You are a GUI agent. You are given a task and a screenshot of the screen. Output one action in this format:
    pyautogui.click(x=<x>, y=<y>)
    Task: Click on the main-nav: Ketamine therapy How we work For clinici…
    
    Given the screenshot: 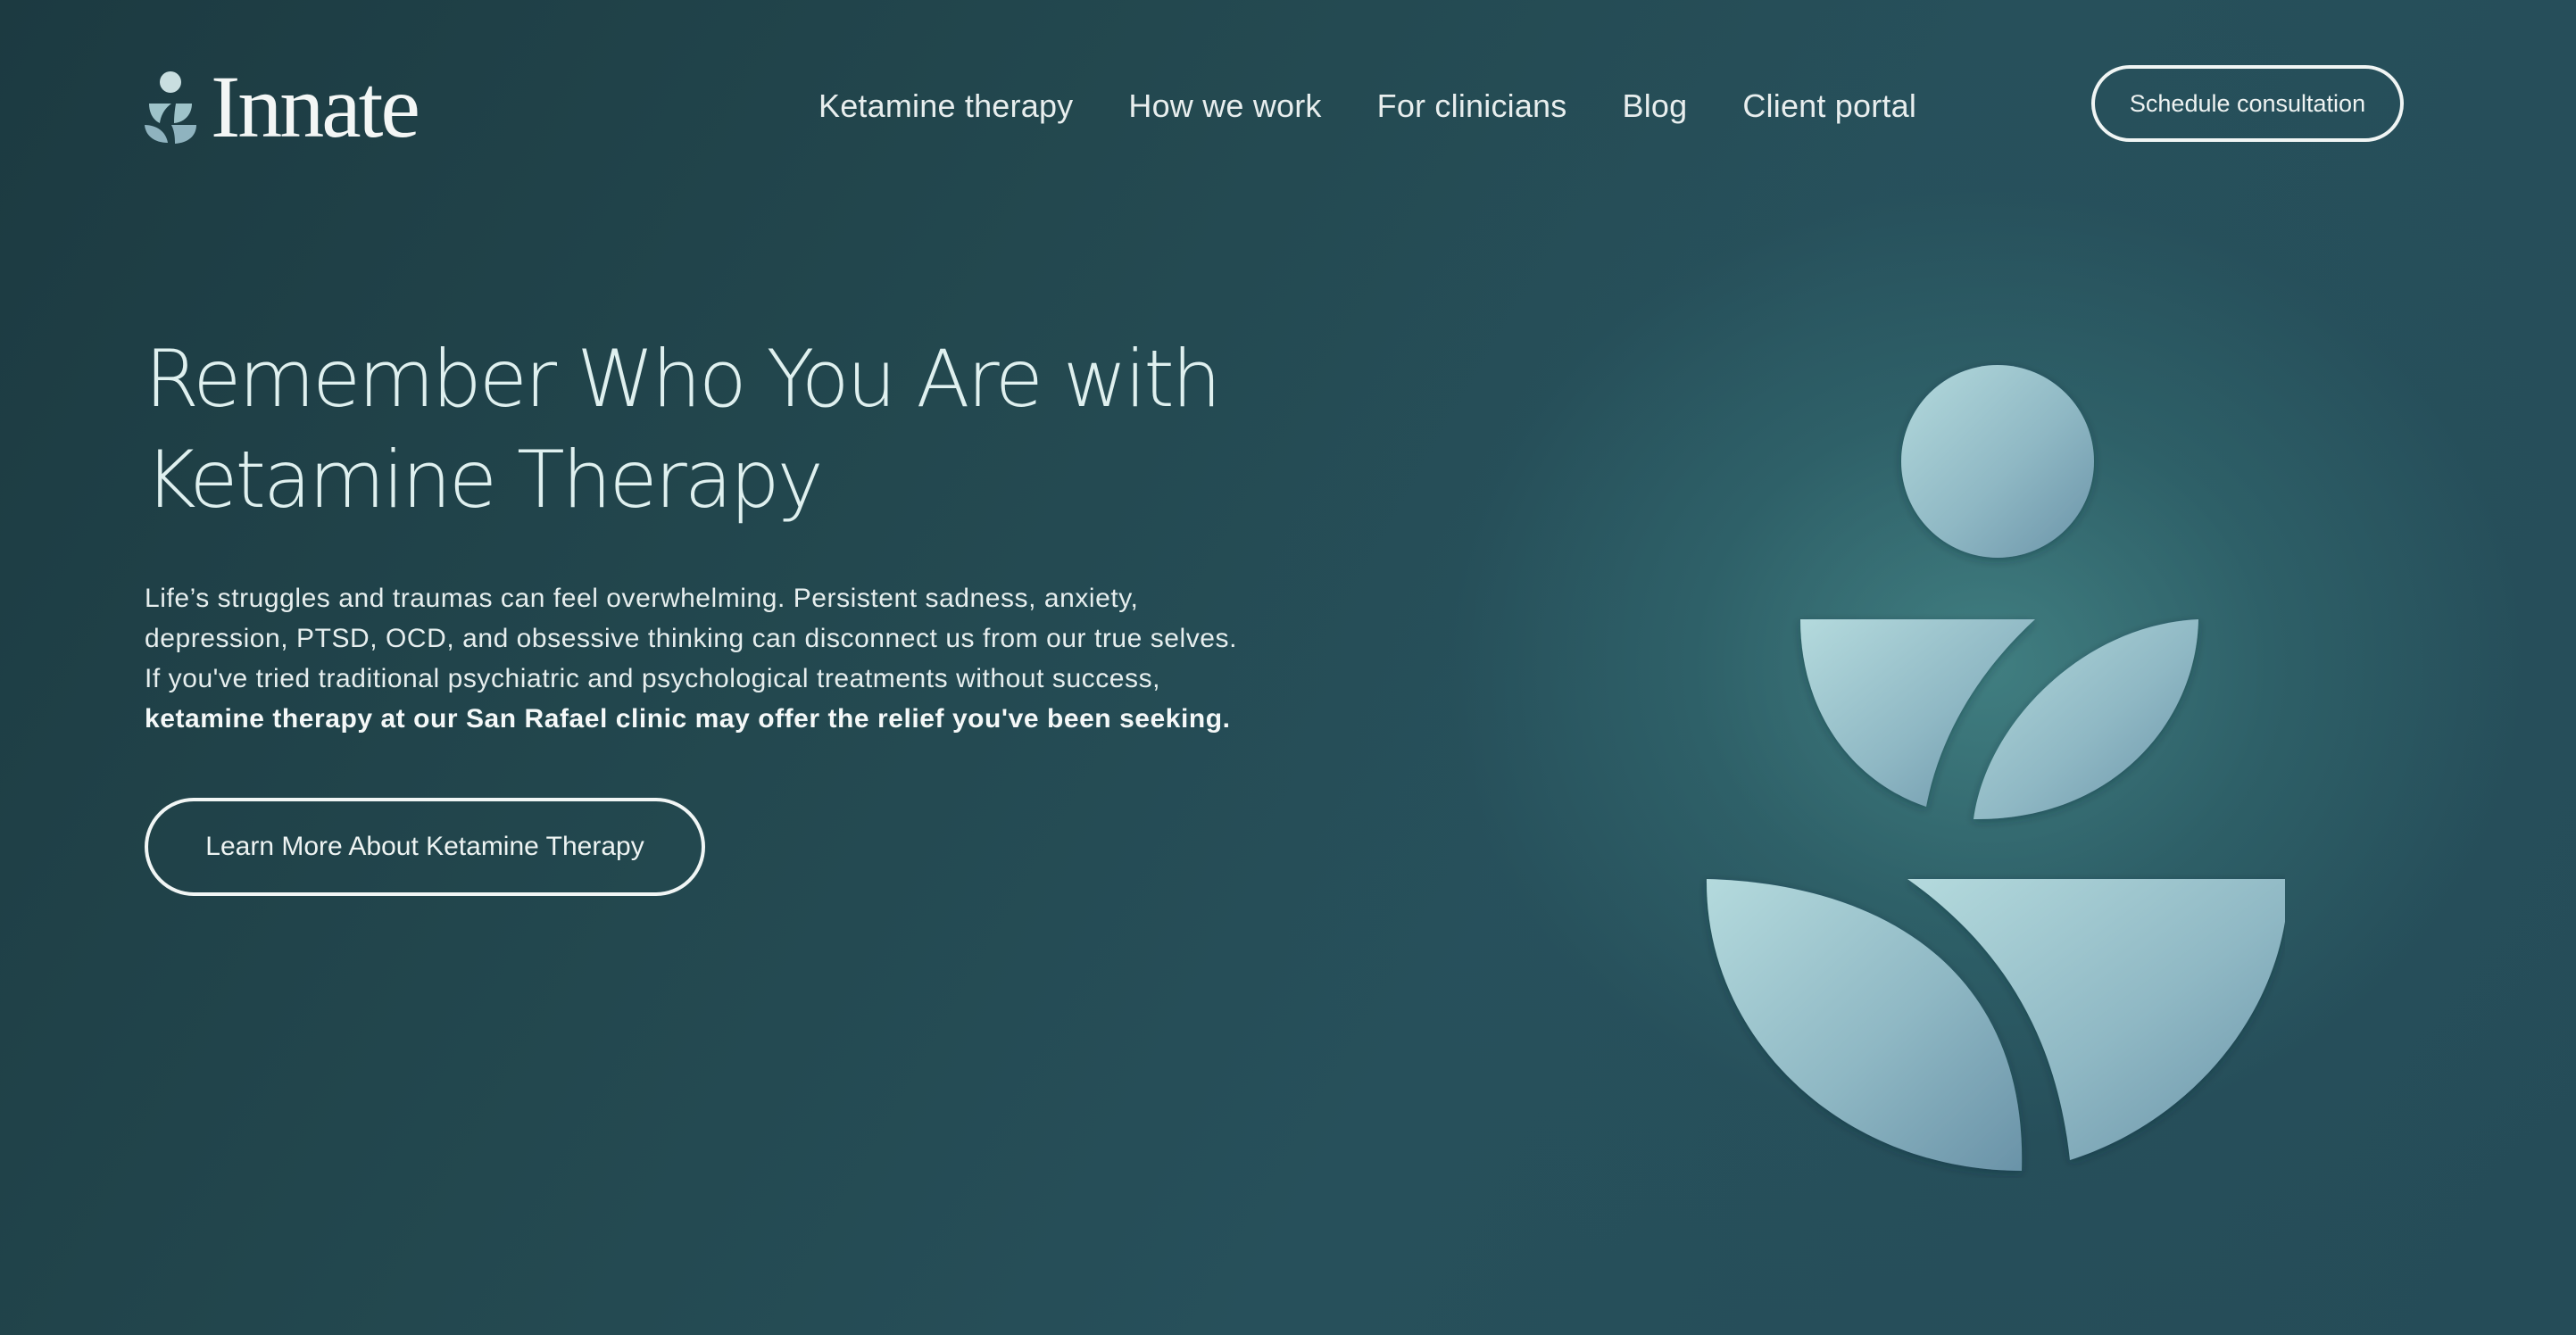 What is the action you would take?
    pyautogui.click(x=1368, y=106)
    